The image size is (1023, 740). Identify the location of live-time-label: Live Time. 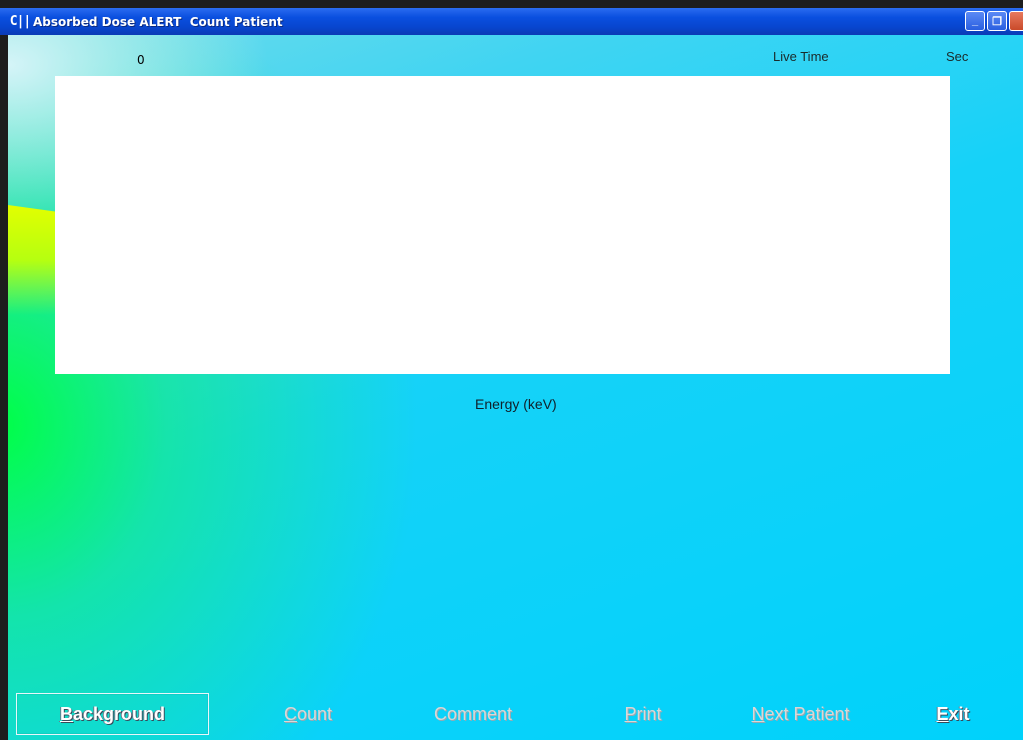
(801, 56).